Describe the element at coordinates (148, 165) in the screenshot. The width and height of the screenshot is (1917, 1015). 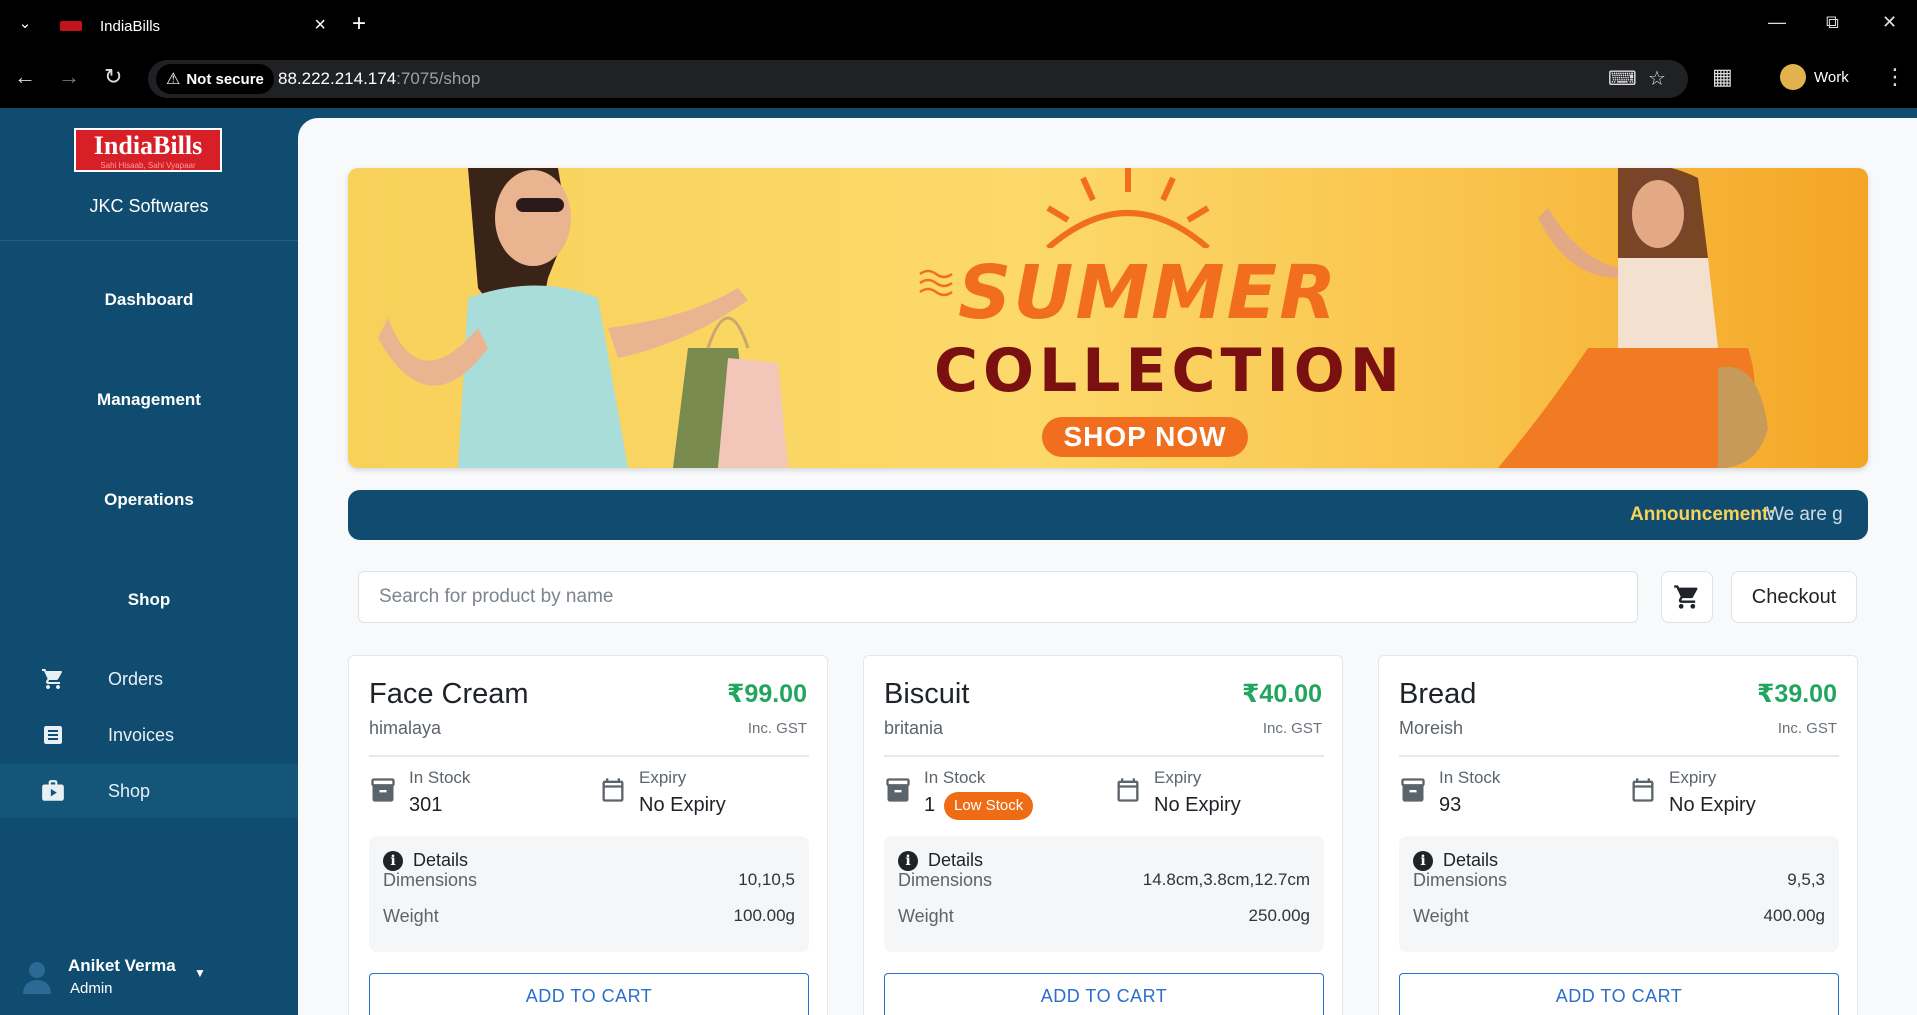
I see `logo-tagline: Sahi Hisaab, Sahi Vyapaar` at that location.